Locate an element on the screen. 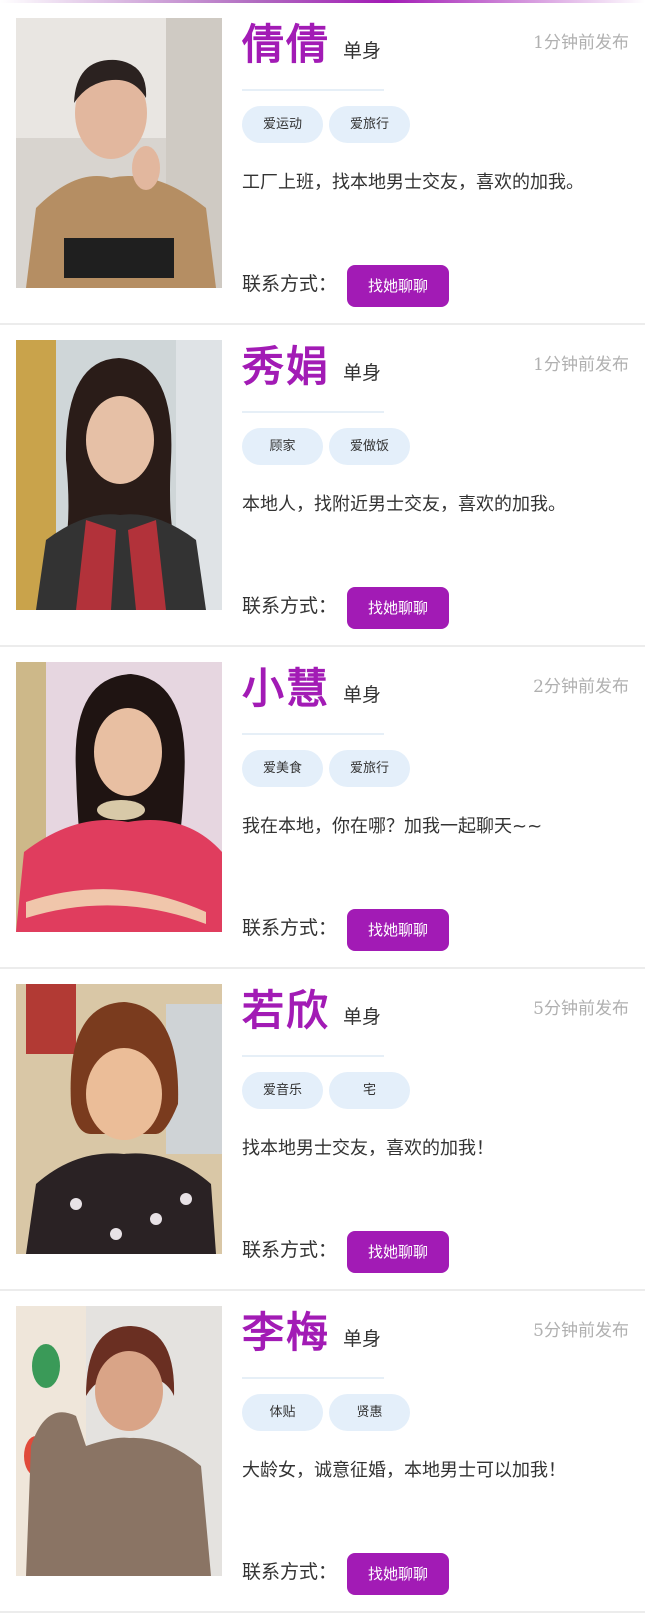  profile-description: 找本地男士交友，喜欢的加我！ is located at coordinates (368, 1148).